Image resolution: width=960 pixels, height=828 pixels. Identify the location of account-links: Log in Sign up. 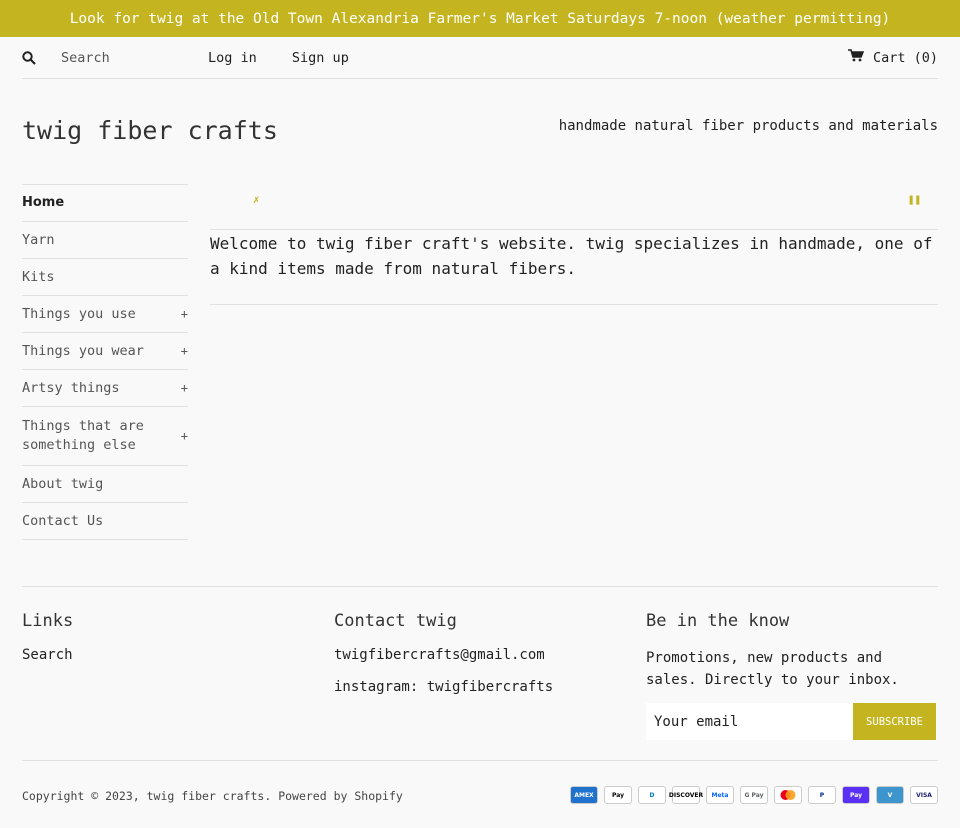
(292, 58).